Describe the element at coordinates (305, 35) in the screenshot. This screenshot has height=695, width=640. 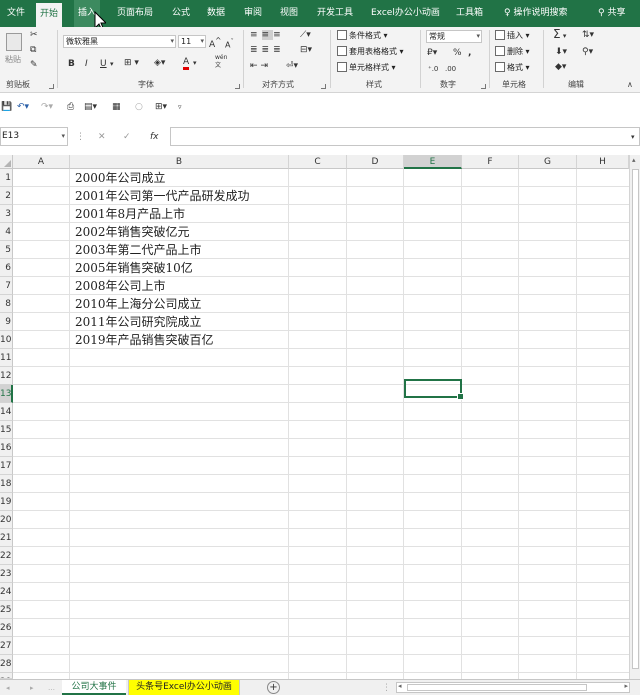
I see `orientation-icon: ⟋▾` at that location.